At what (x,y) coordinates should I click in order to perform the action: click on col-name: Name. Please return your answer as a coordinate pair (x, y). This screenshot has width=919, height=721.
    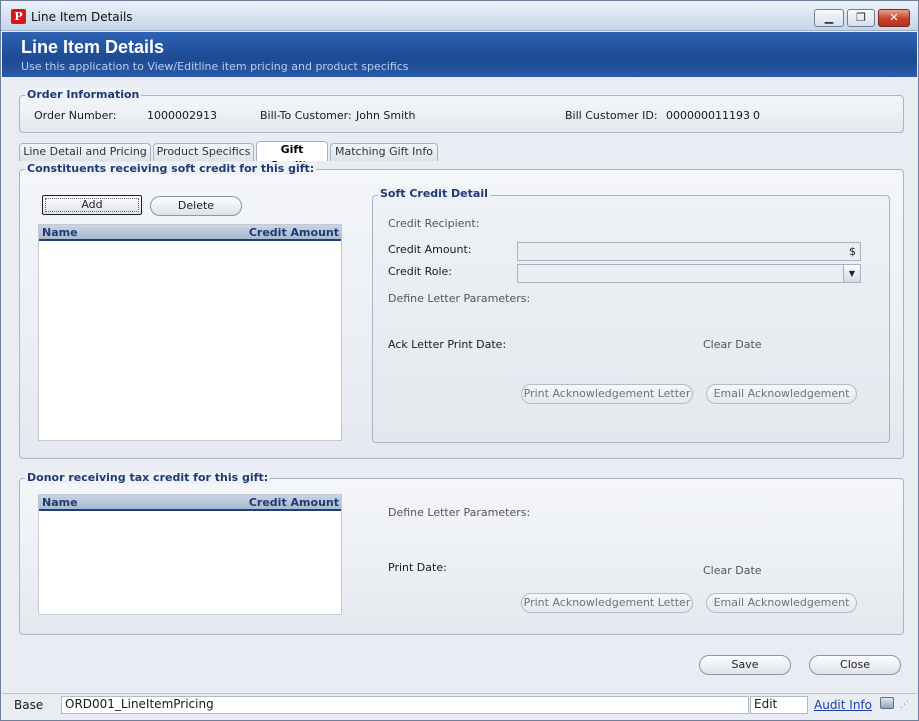
    Looking at the image, I should click on (60, 232).